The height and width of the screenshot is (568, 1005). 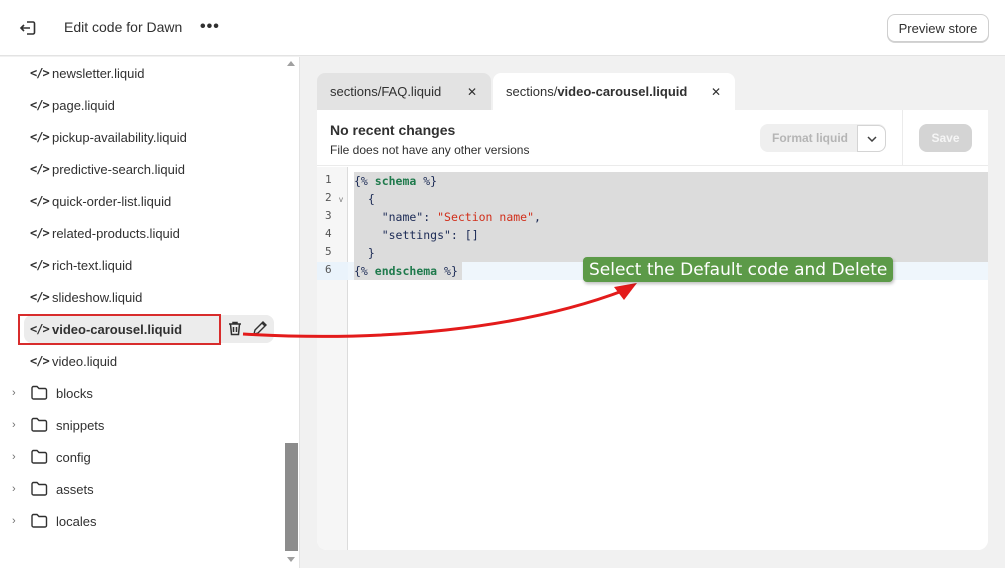 I want to click on file-item: </> predictive-search.liquid, so click(x=122, y=169).